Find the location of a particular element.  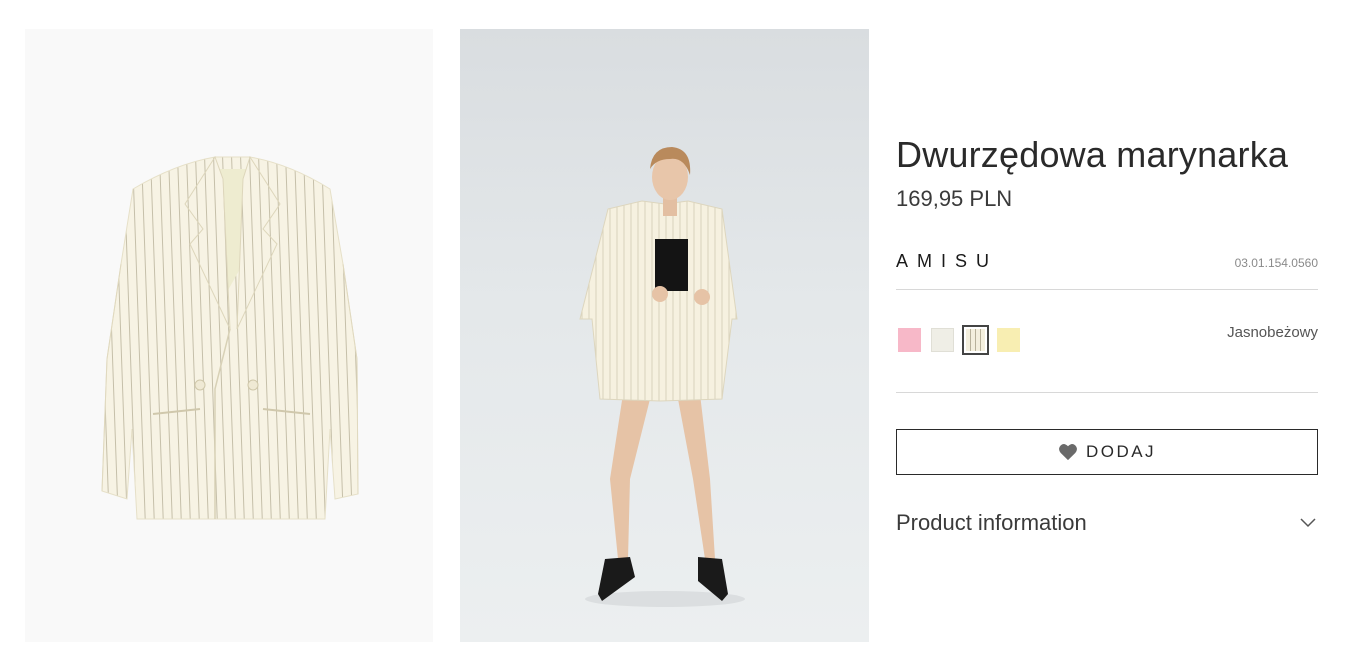

selected-color-name: Jasnobeżowy is located at coordinates (1272, 332).